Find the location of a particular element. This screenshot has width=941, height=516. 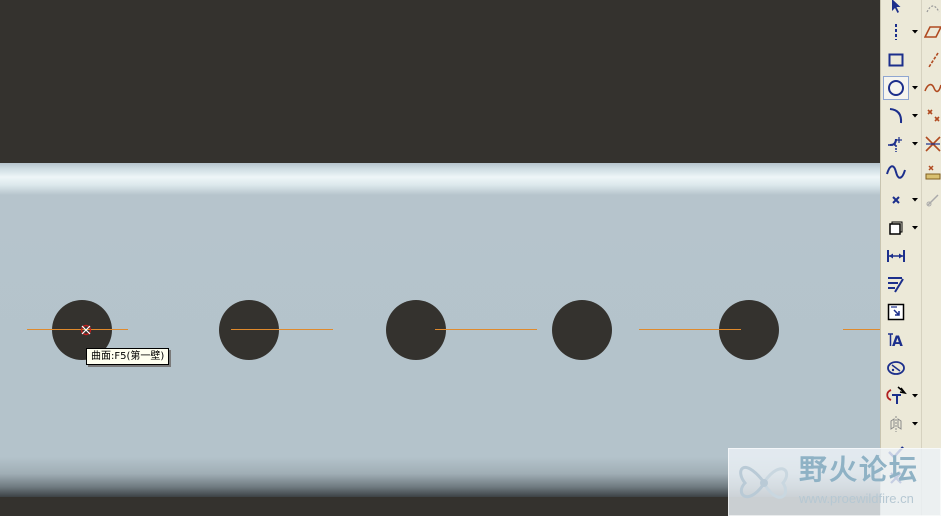

fillet-menu-arrow is located at coordinates (915, 144).